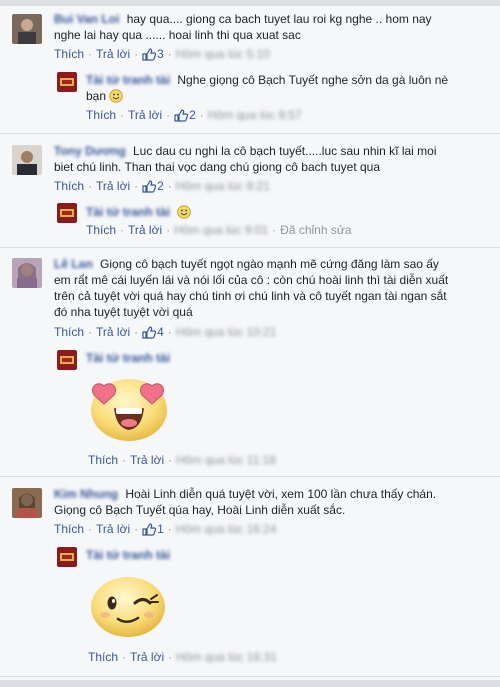 The image size is (500, 687). Describe the element at coordinates (90, 151) in the screenshot. I see `commenter-name: Tony Dương` at that location.